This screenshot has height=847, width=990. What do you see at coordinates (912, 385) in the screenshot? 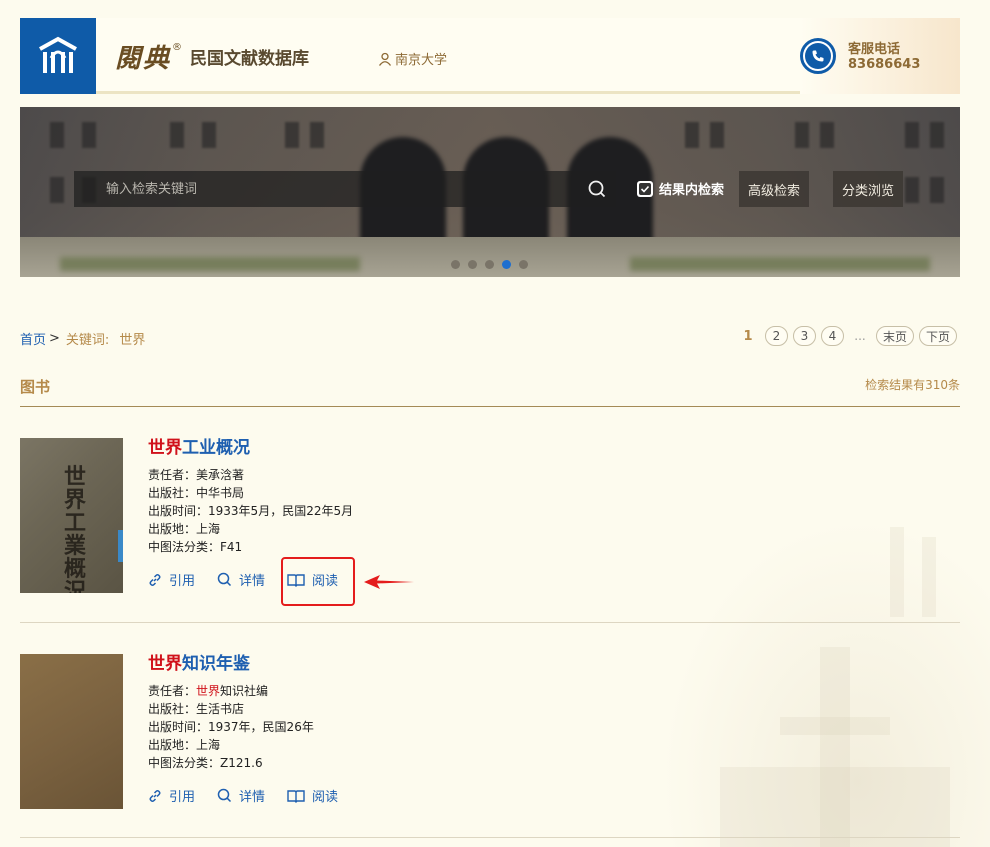
I see `result-count: 检索结果有310条` at bounding box center [912, 385].